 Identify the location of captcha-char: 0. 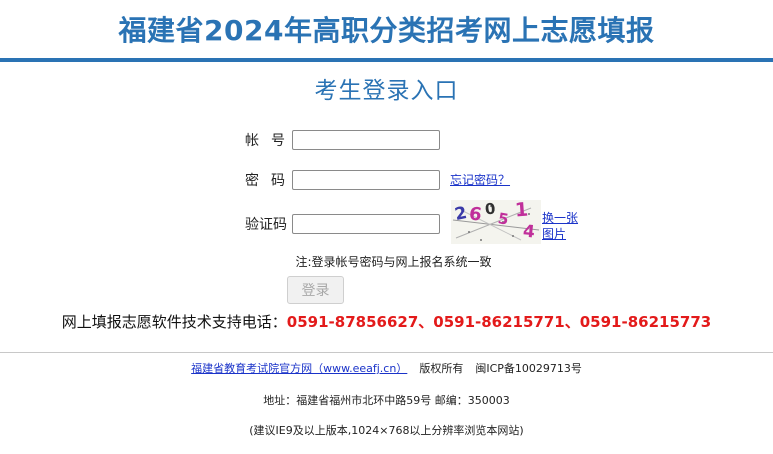
(490, 209).